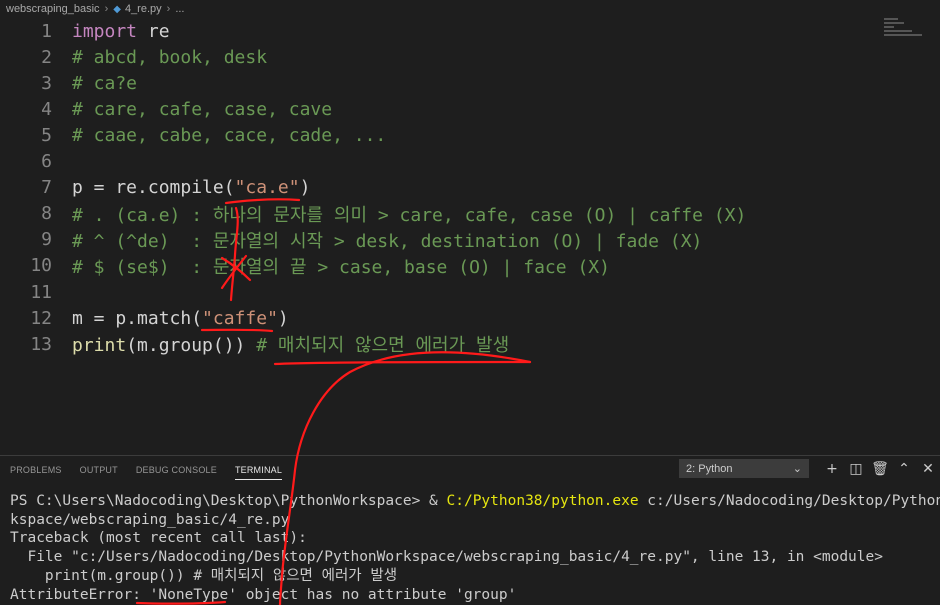 The height and width of the screenshot is (605, 940). Describe the element at coordinates (440, 318) in the screenshot. I see `code-line: 12 m = p.match("caffe")` at that location.